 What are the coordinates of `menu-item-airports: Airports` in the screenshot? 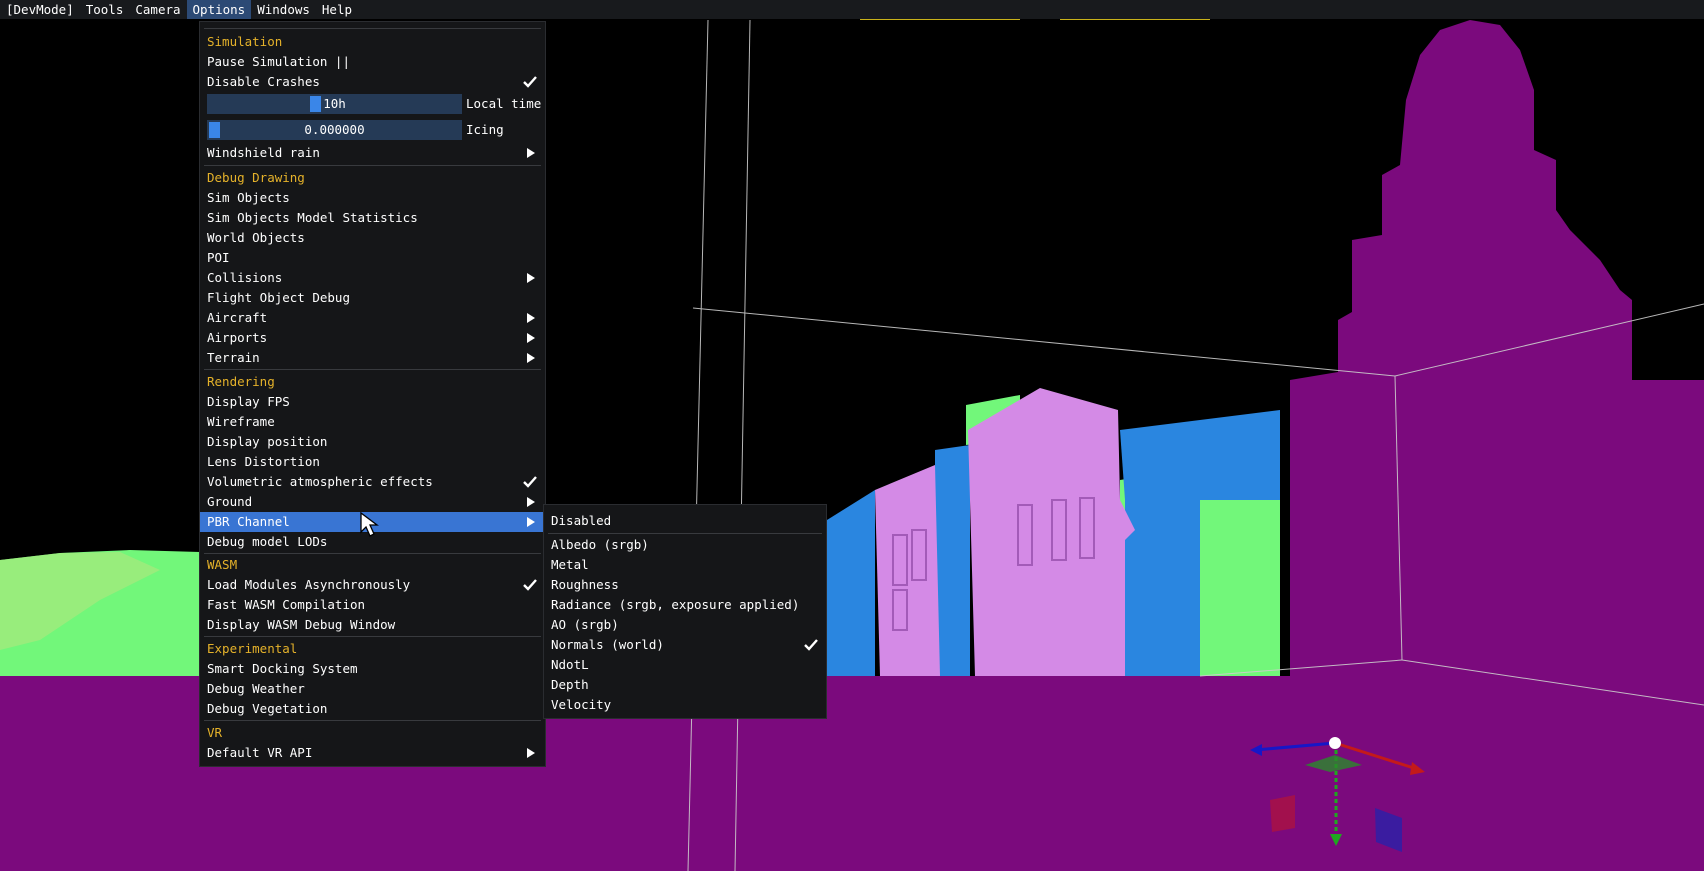 It's located at (372, 338).